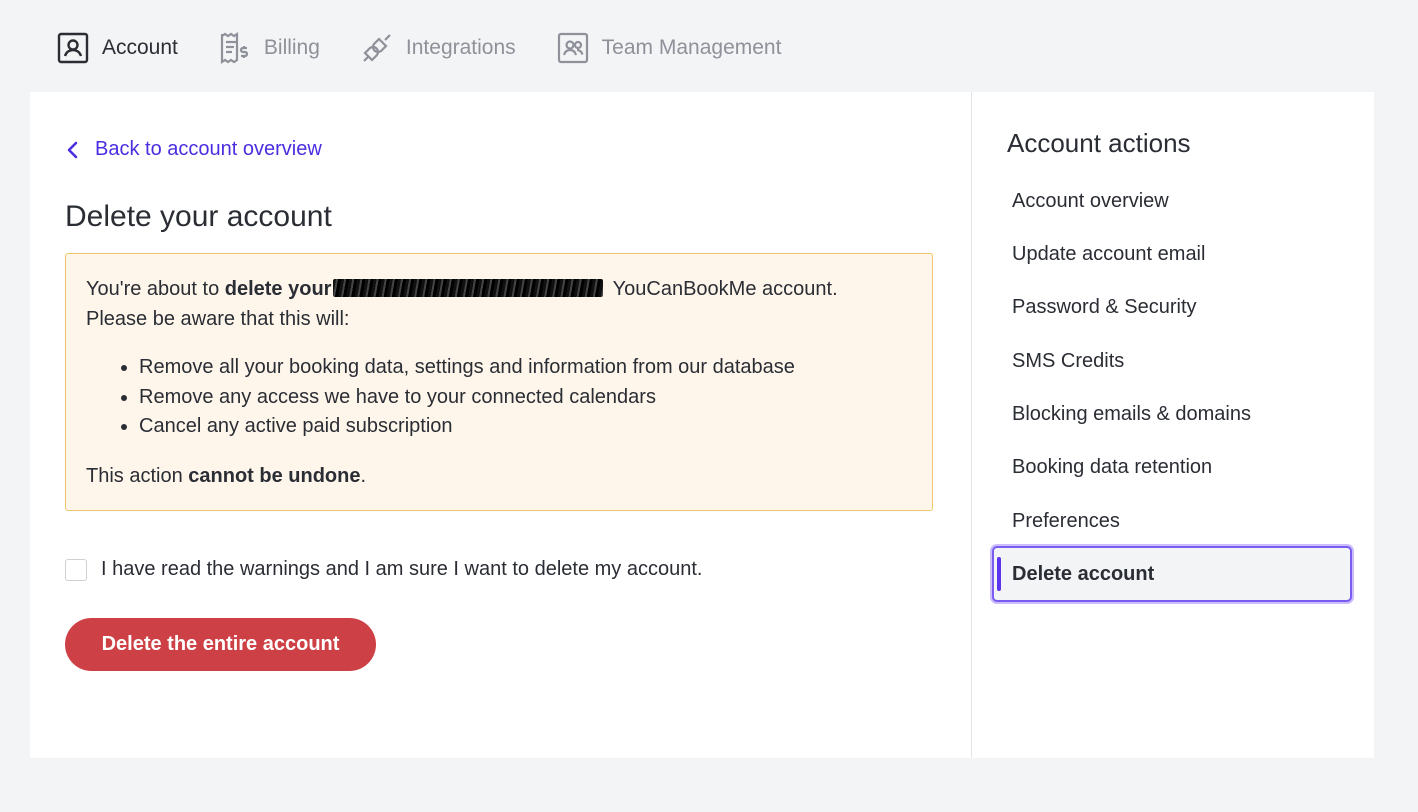 This screenshot has width=1418, height=812. Describe the element at coordinates (1083, 573) in the screenshot. I see `sidebar-item-label: Delete account` at that location.